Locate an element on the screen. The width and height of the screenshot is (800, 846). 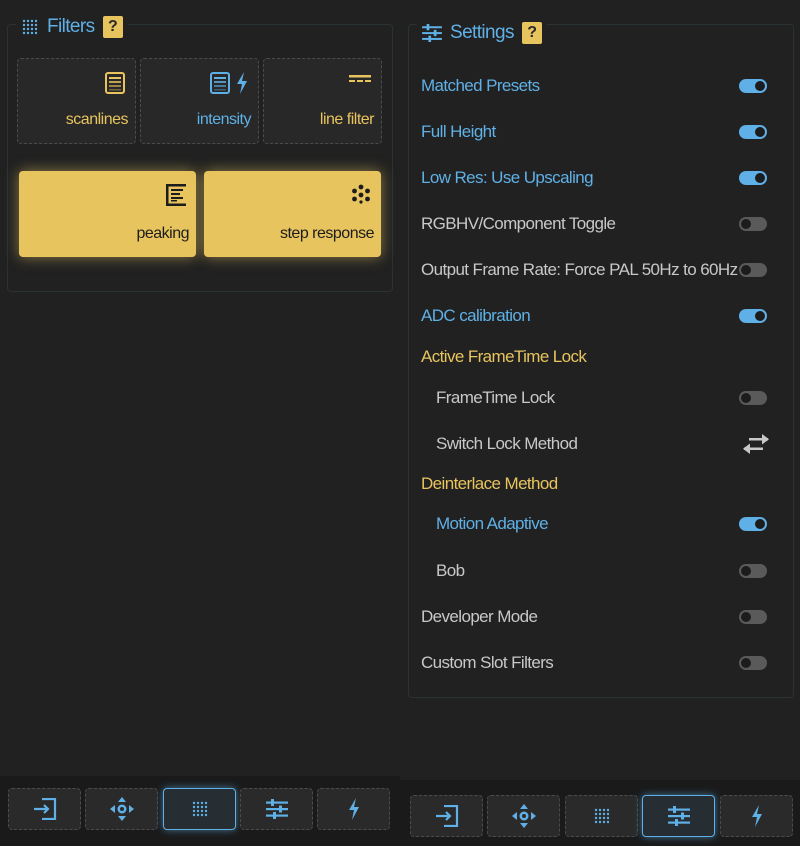
filter-tile-scanlines: scanlines is located at coordinates (76, 101).